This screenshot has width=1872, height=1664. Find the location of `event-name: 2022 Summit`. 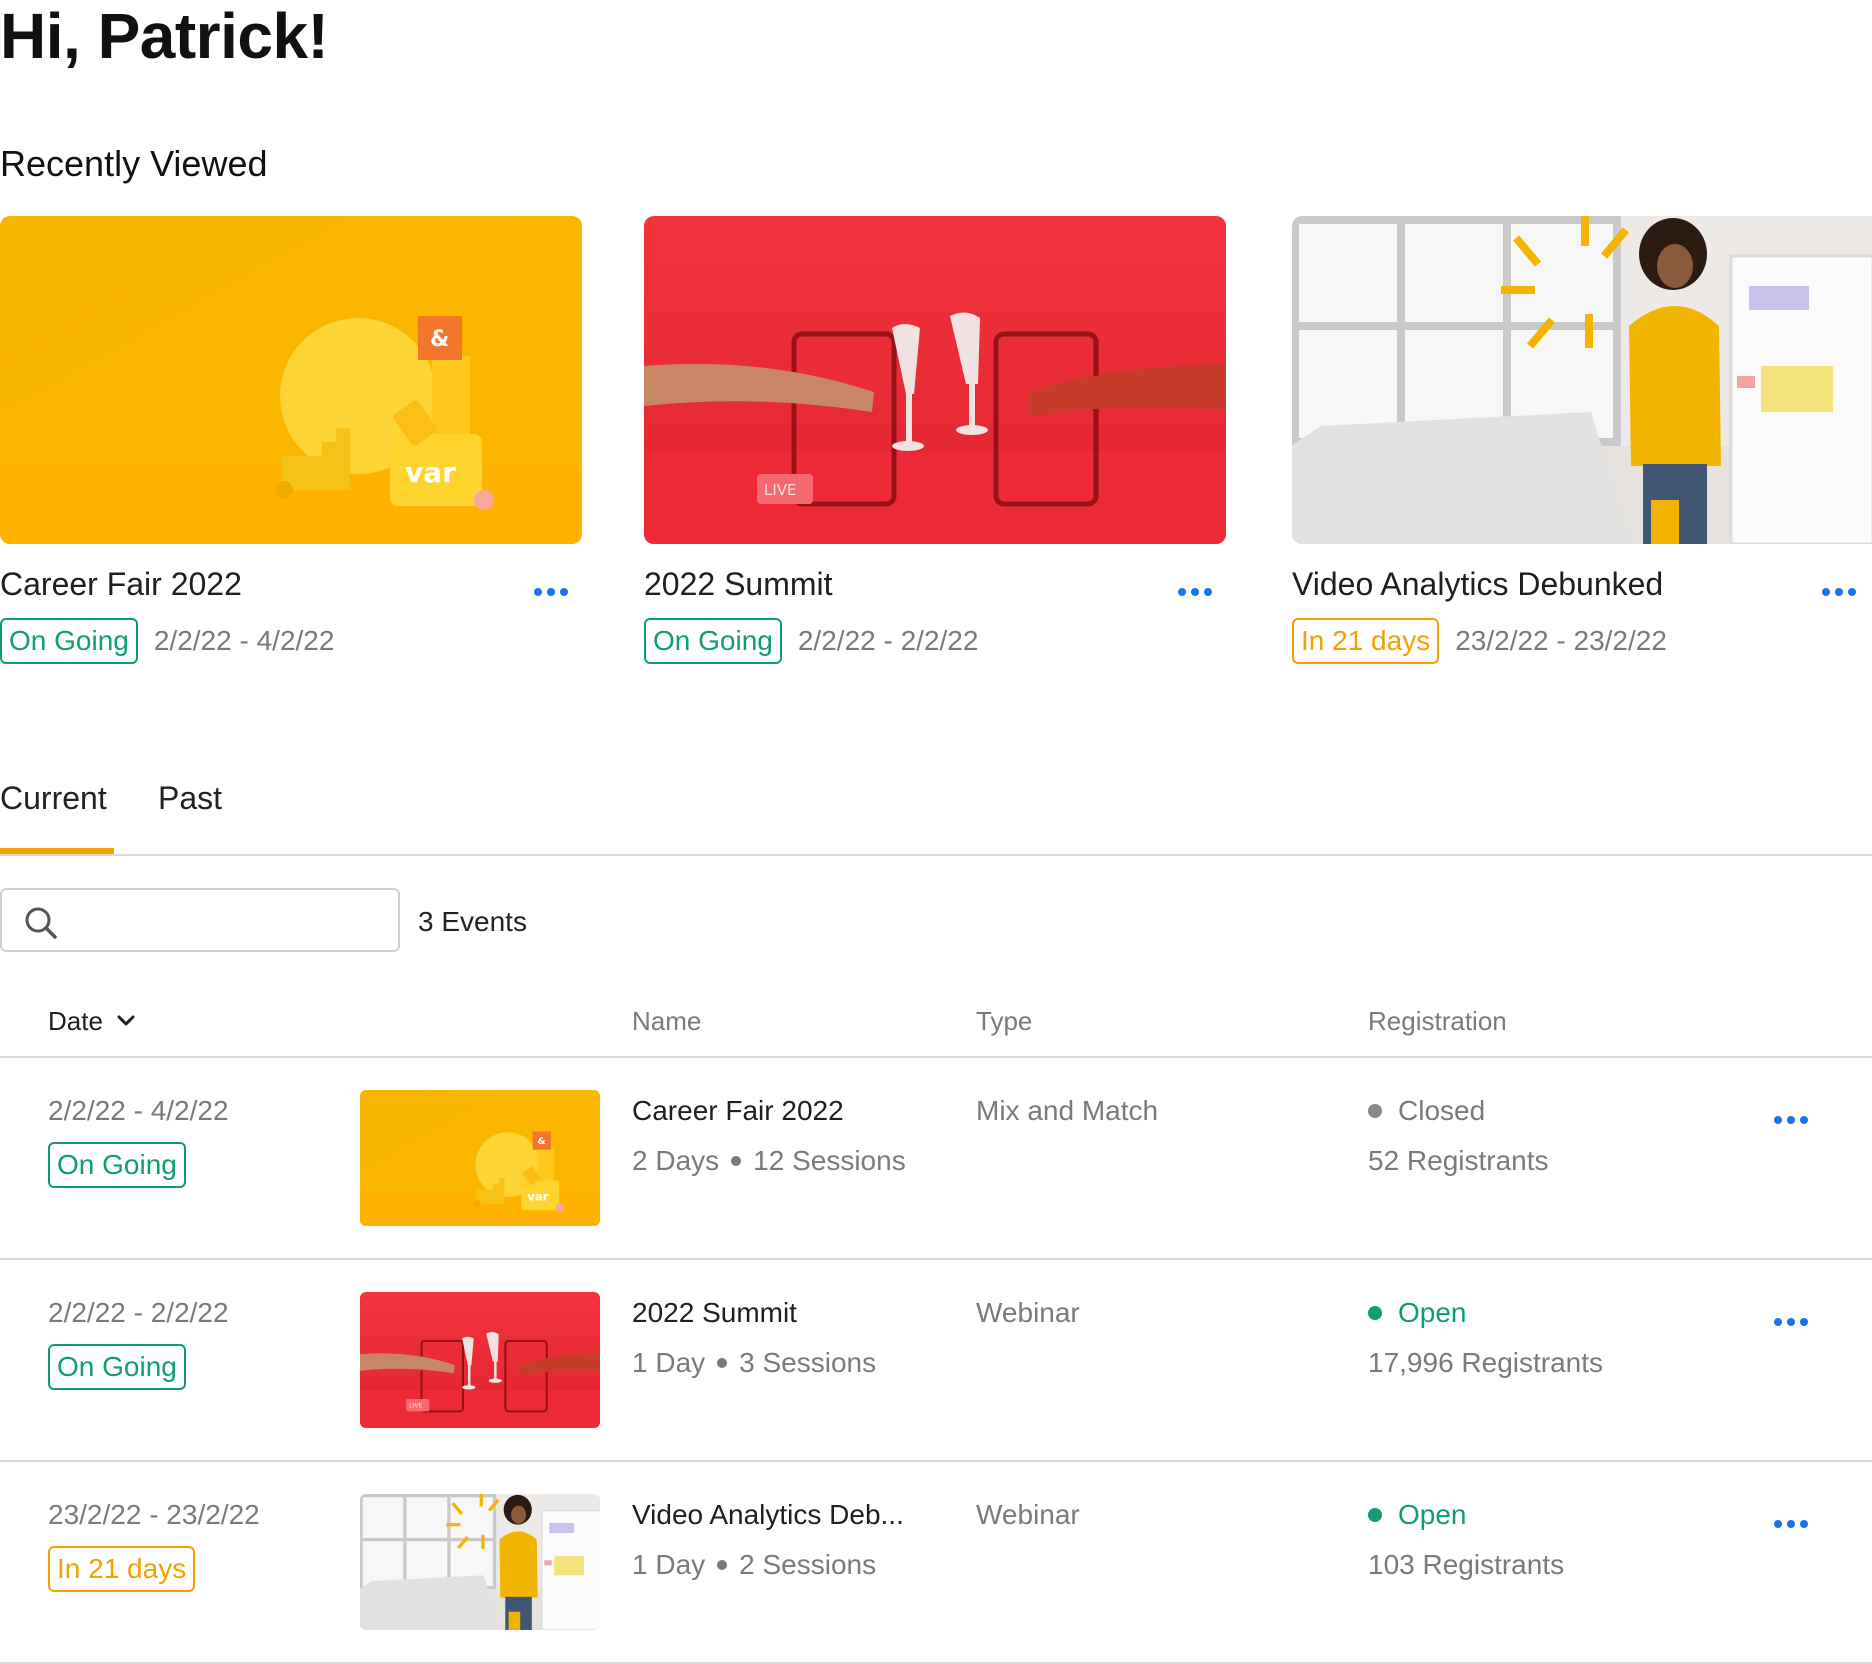

event-name: 2022 Summit is located at coordinates (714, 1313).